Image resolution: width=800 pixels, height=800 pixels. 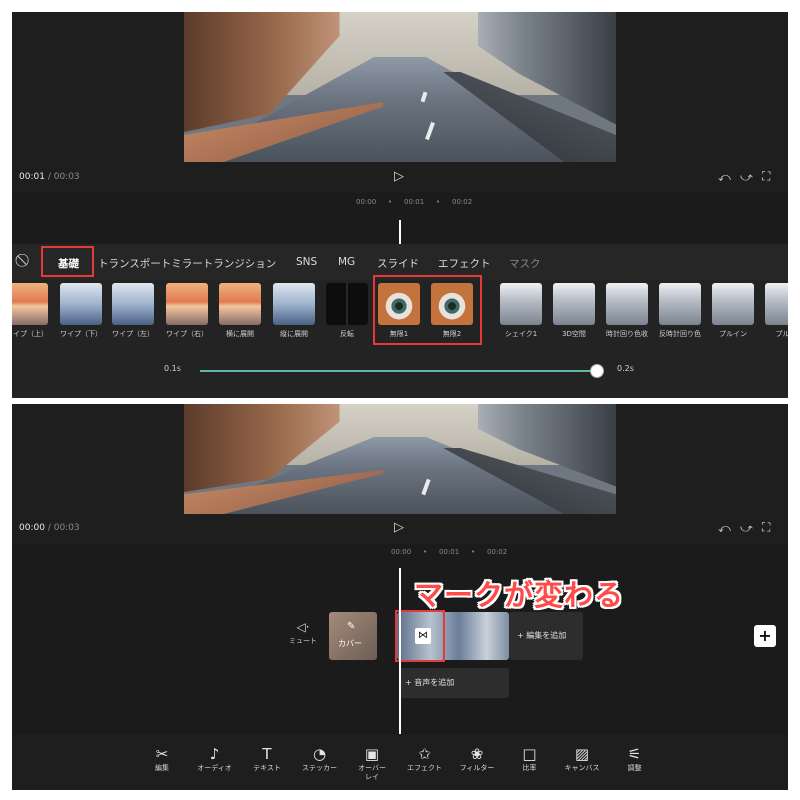 What do you see at coordinates (529, 754) in the screenshot?
I see `ratio-icon: □` at bounding box center [529, 754].